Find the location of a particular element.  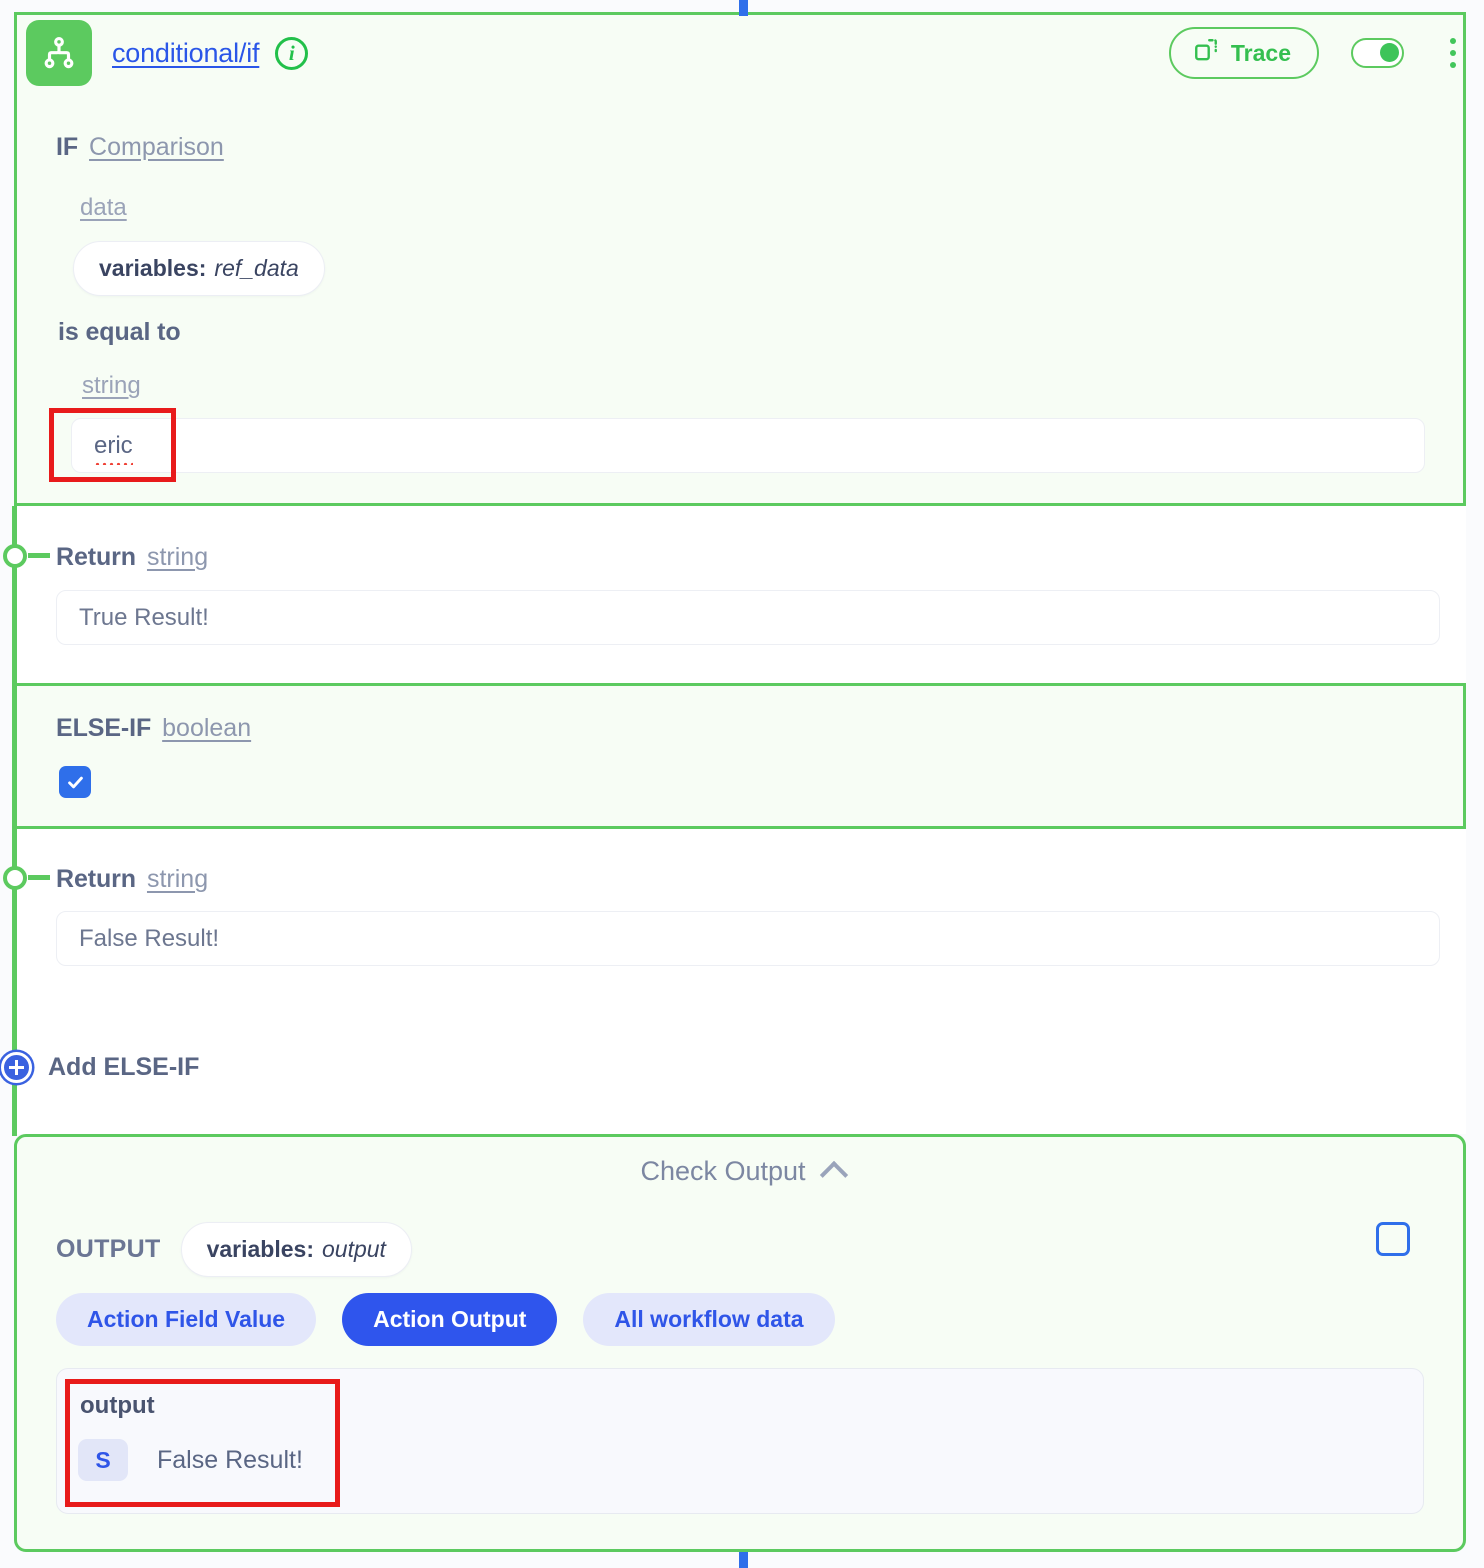

if-operator-row: is equal to is located at coordinates (119, 332).